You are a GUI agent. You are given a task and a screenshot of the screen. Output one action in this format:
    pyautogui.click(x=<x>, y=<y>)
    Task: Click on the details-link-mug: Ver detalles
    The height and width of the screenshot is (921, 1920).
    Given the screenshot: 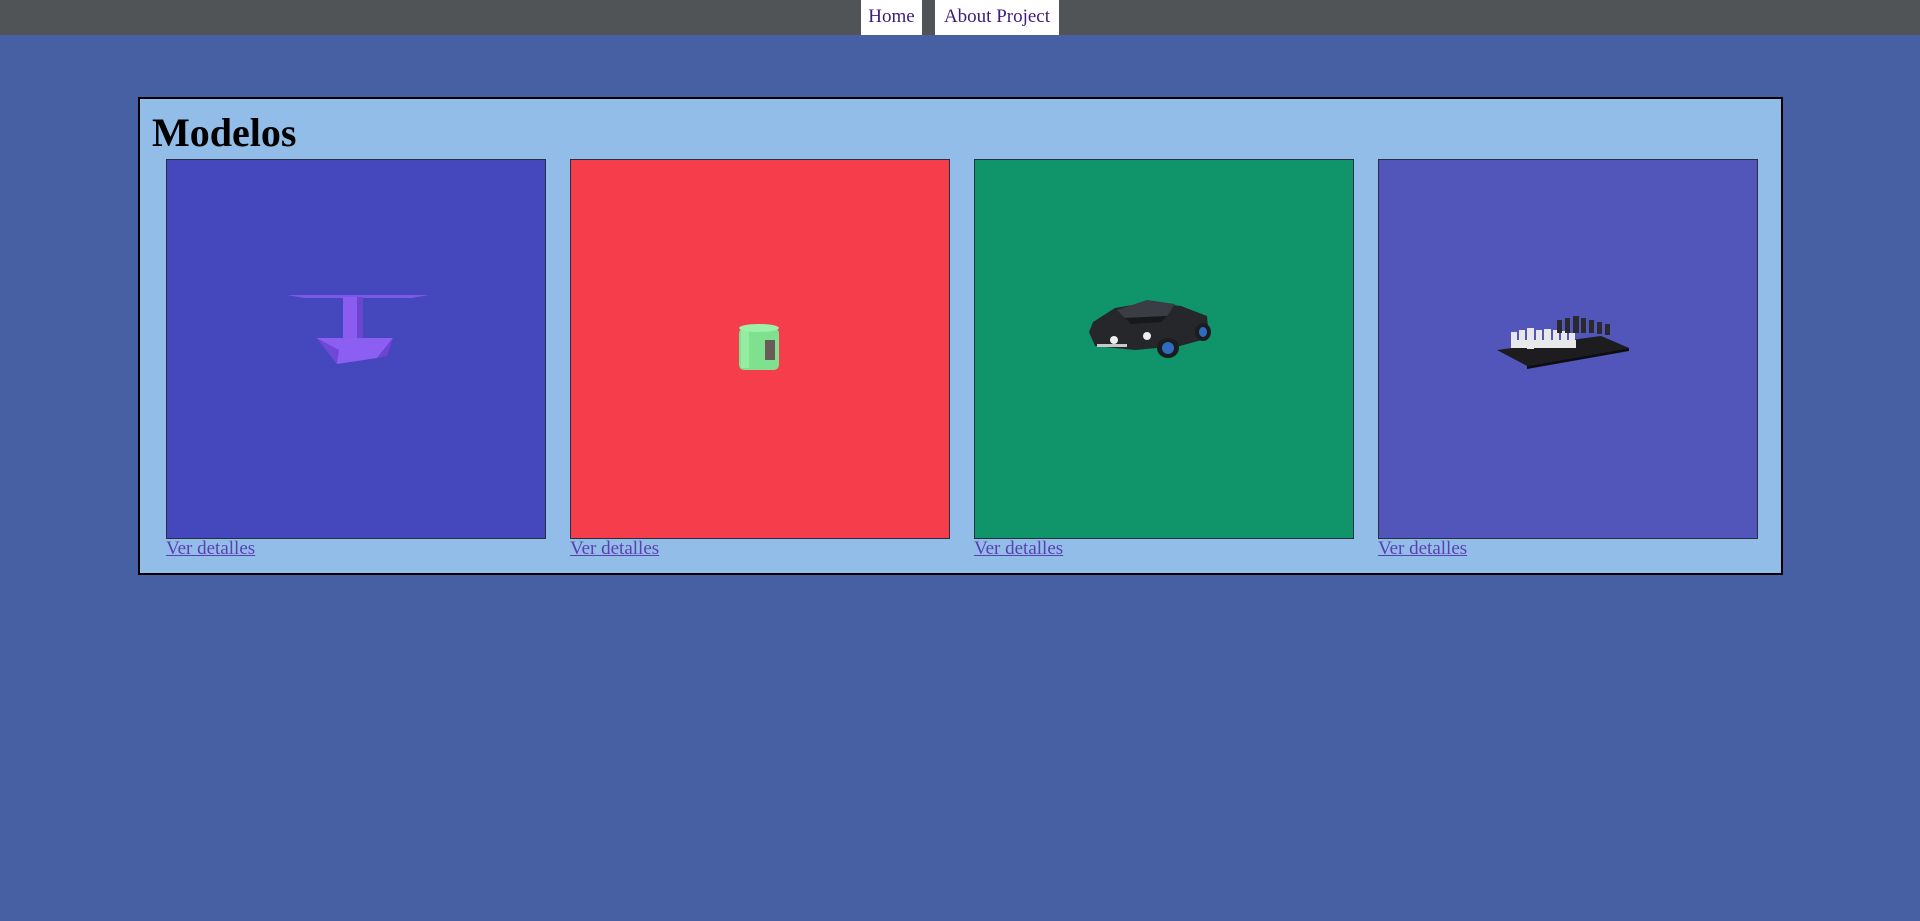 What is the action you would take?
    pyautogui.click(x=614, y=549)
    